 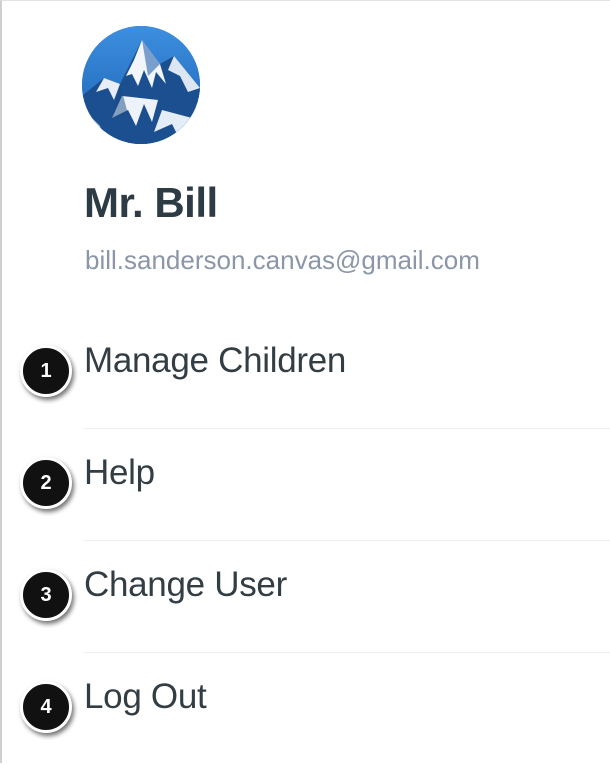 I want to click on menu-item-label: Change User, so click(x=185, y=584).